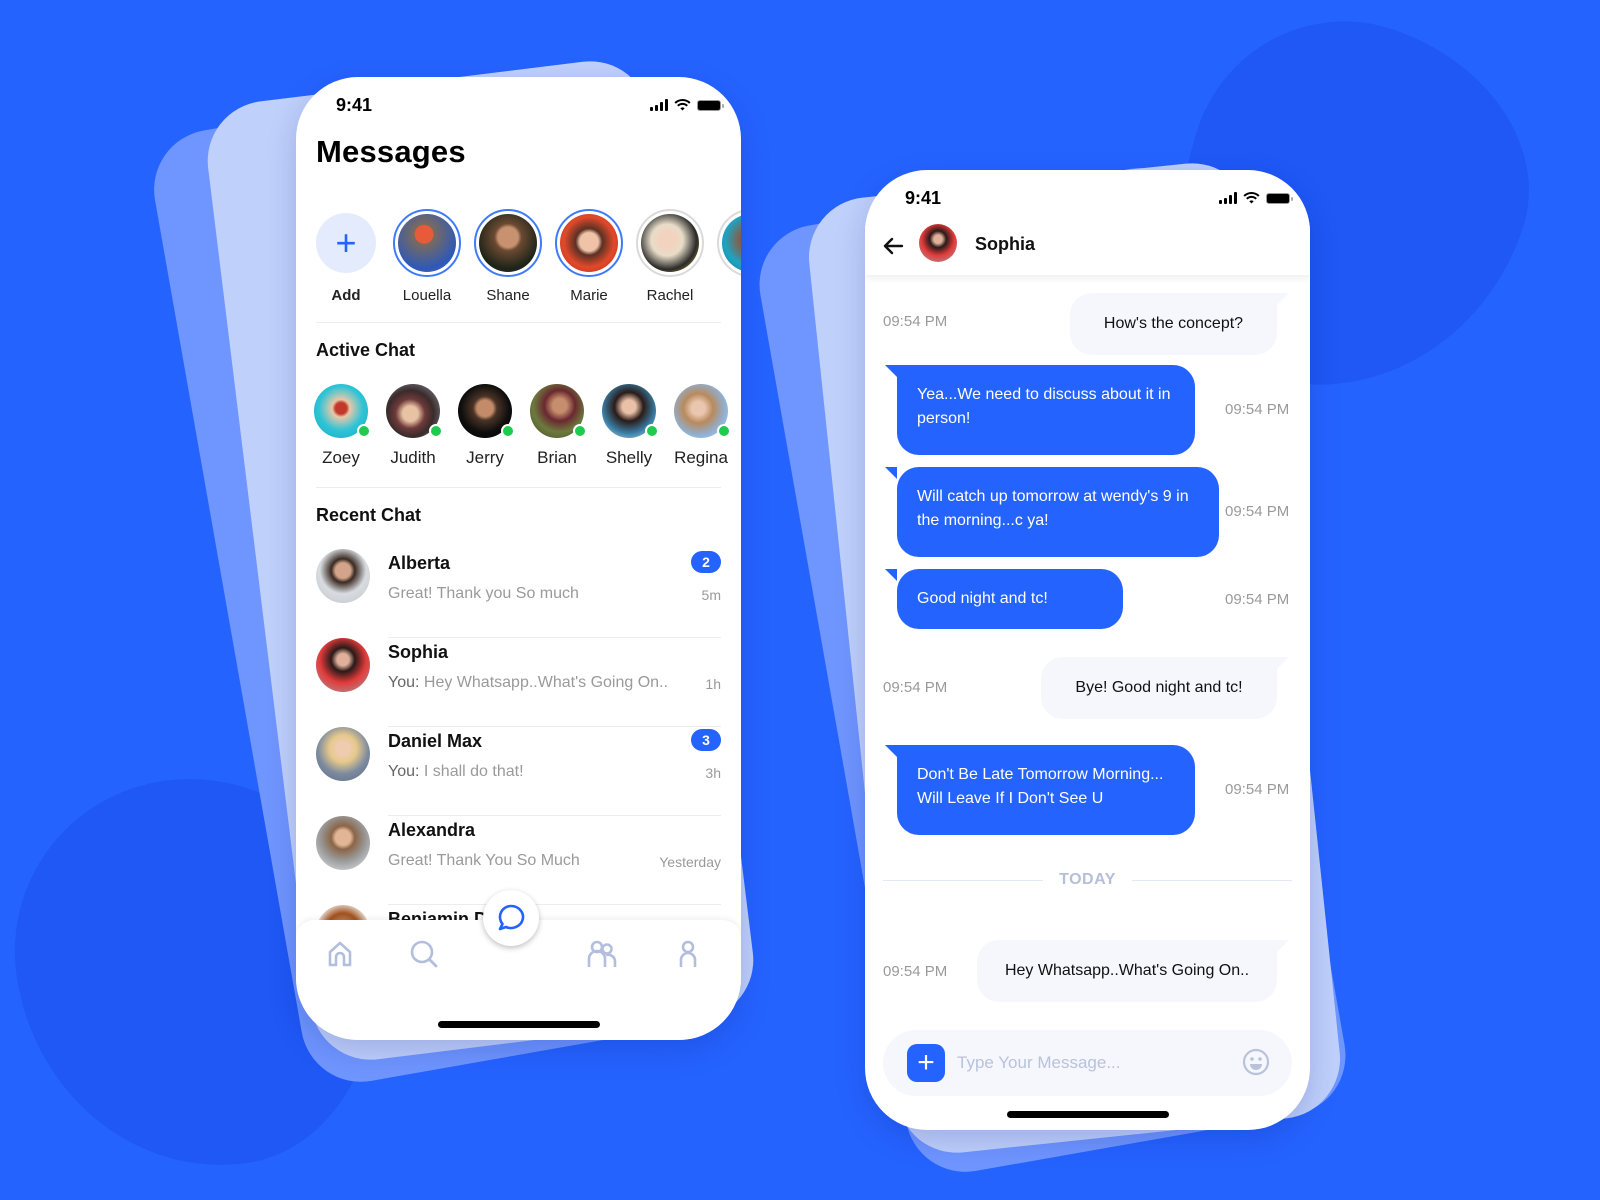  I want to click on story-item: Shane, so click(508, 256).